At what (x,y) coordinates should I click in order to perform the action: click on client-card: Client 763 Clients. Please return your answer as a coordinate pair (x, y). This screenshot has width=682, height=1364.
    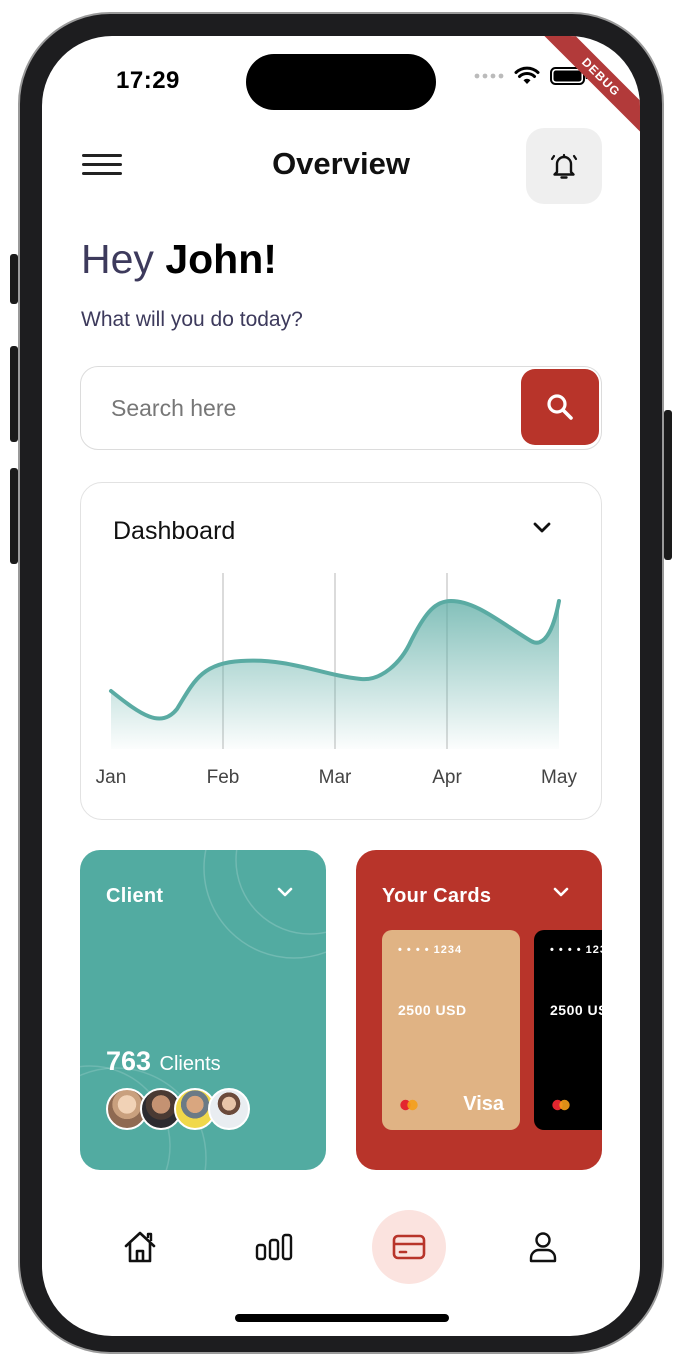
    Looking at the image, I should click on (203, 1010).